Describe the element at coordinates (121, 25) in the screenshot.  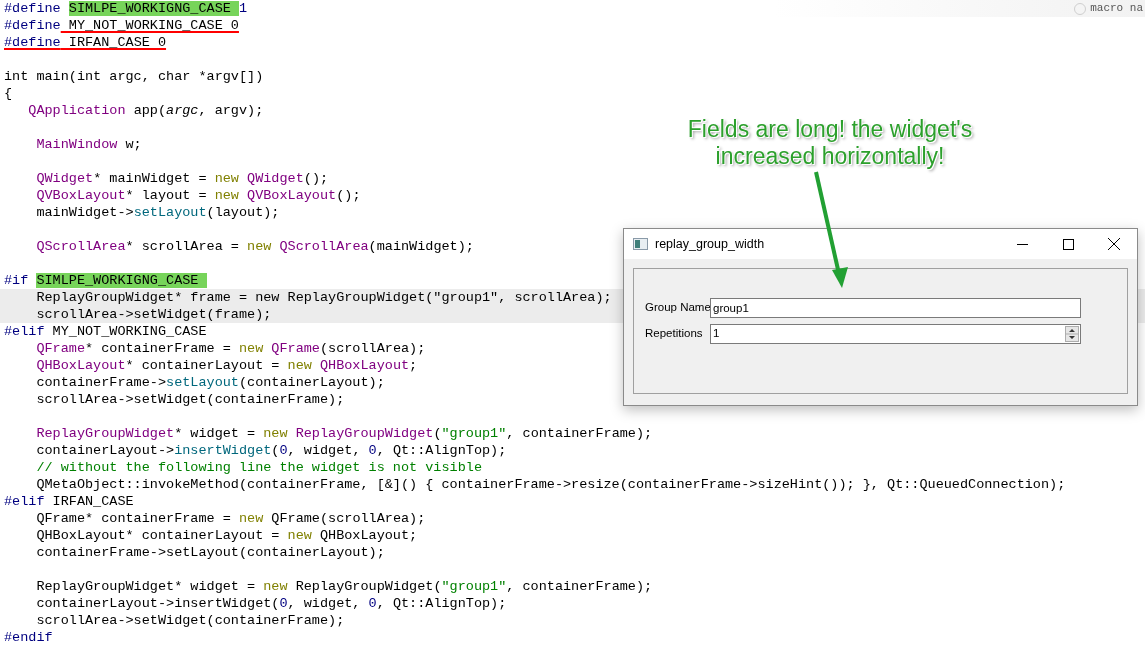
I see `code-line: #define MY_NOT_WORKING_CASE 0` at that location.